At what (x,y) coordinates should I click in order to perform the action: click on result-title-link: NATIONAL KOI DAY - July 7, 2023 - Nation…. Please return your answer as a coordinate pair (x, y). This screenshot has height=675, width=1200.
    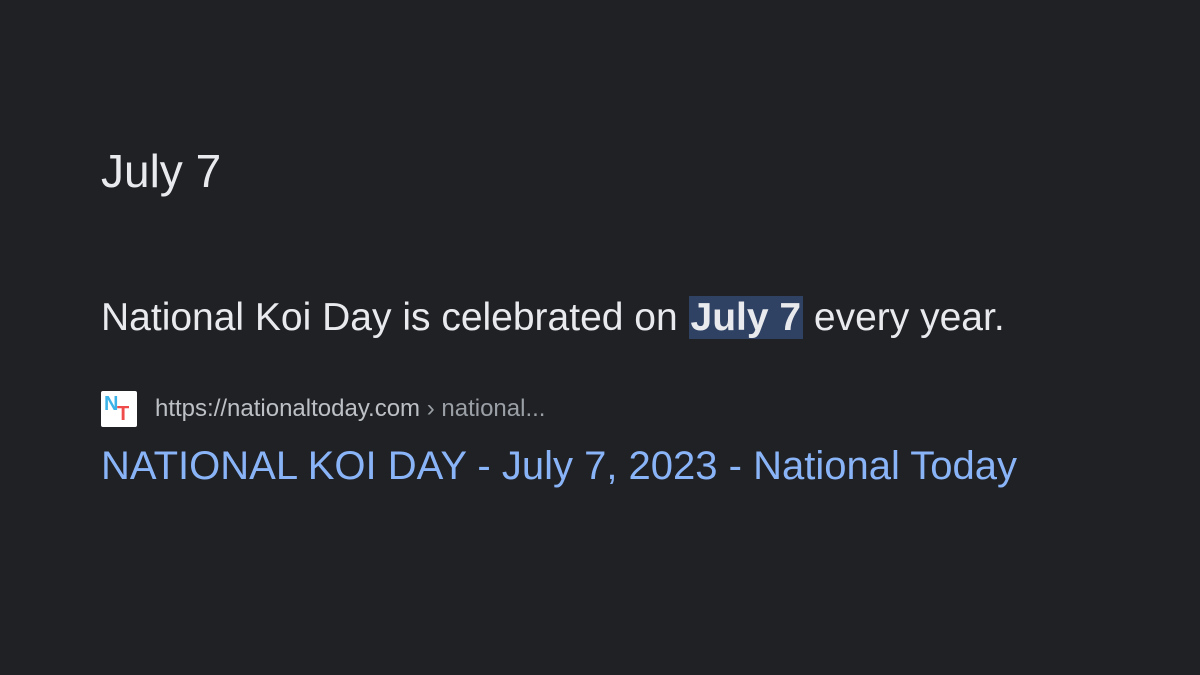
    Looking at the image, I should click on (559, 466).